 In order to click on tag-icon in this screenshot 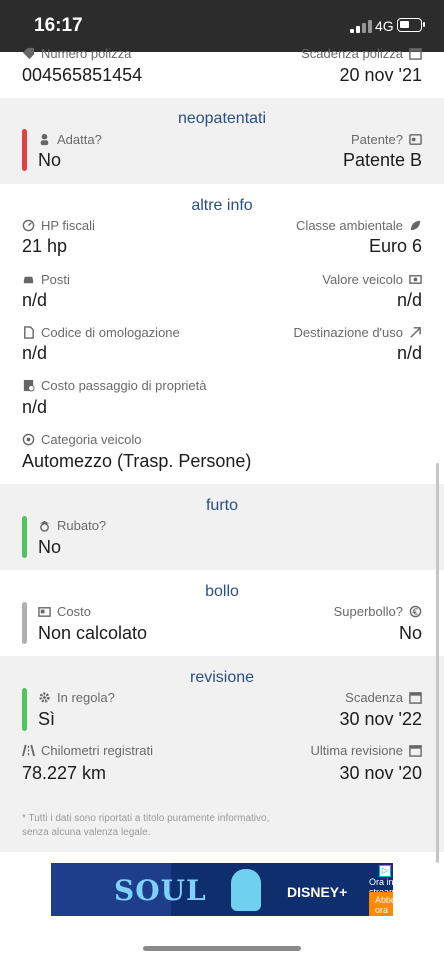, I will do `click(28, 53)`.